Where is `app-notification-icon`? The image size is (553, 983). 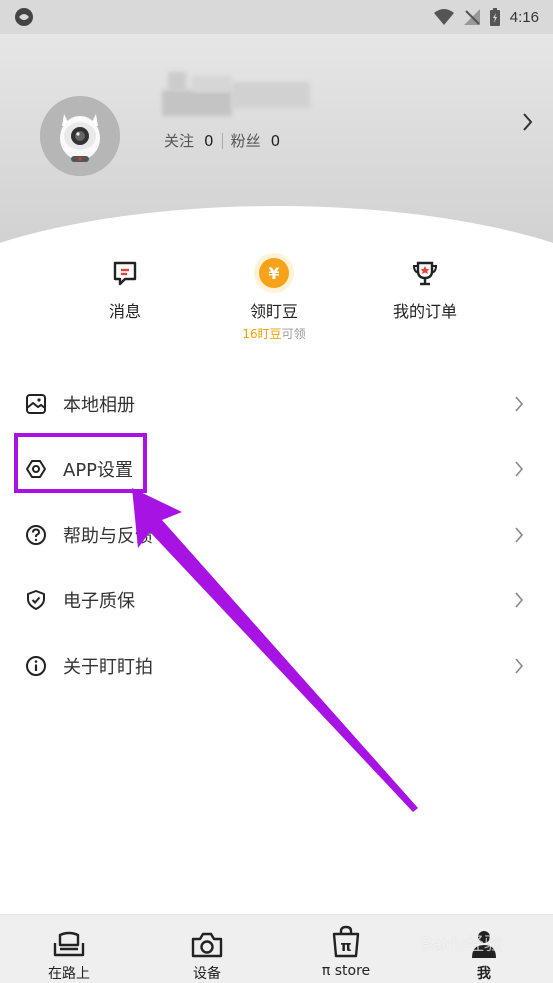 app-notification-icon is located at coordinates (24, 17).